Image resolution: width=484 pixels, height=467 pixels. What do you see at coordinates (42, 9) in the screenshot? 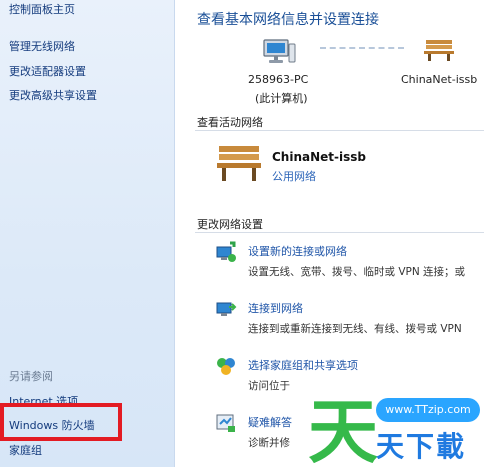
I see `control-panel-home-link: 控制面板主页` at bounding box center [42, 9].